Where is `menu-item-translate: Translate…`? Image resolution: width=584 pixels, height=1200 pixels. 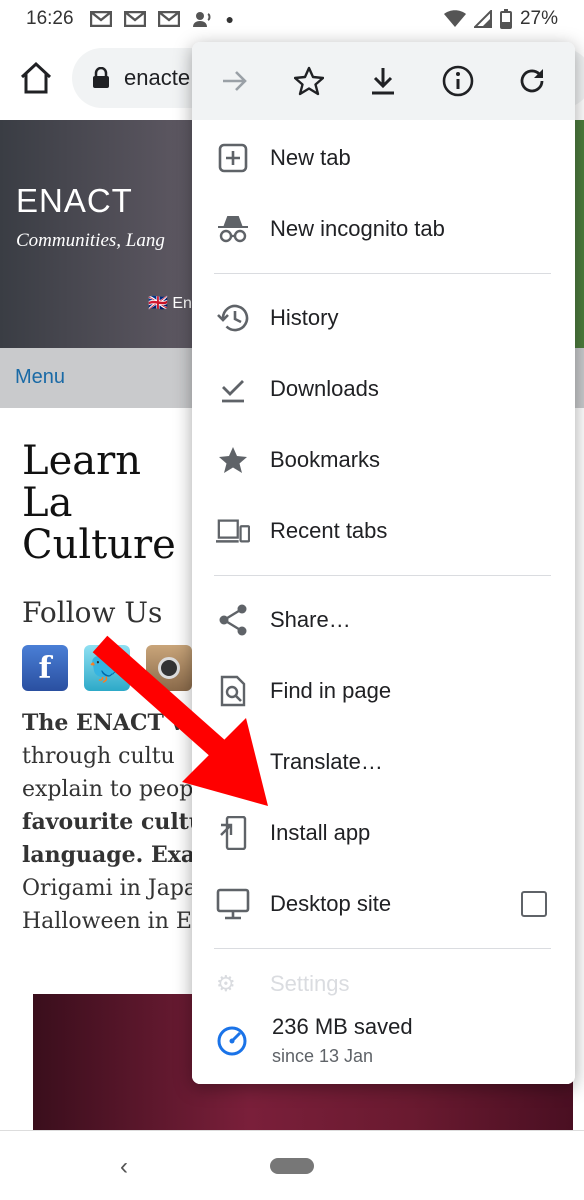 menu-item-translate: Translate… is located at coordinates (383, 761).